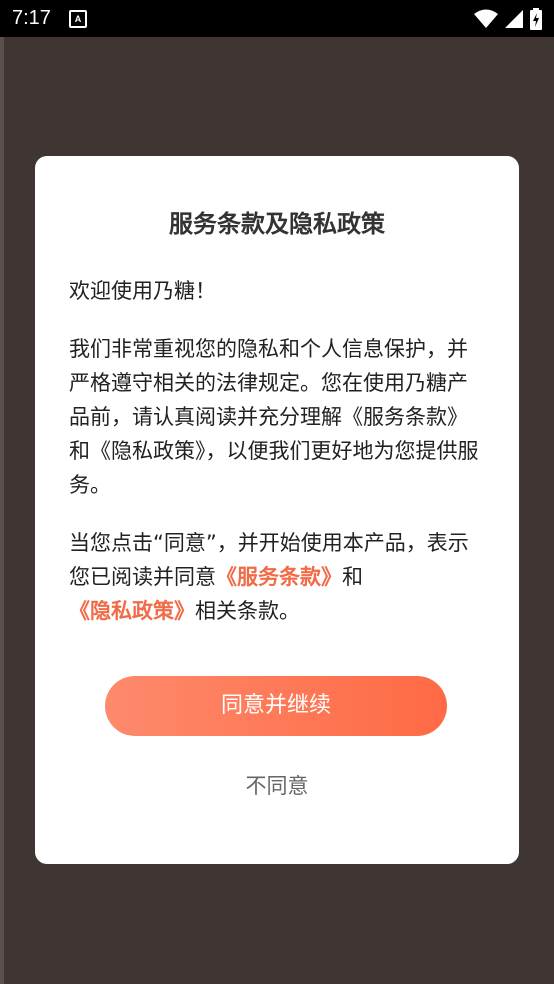 This screenshot has width=554, height=984. What do you see at coordinates (536, 18) in the screenshot?
I see `battery-icon` at bounding box center [536, 18].